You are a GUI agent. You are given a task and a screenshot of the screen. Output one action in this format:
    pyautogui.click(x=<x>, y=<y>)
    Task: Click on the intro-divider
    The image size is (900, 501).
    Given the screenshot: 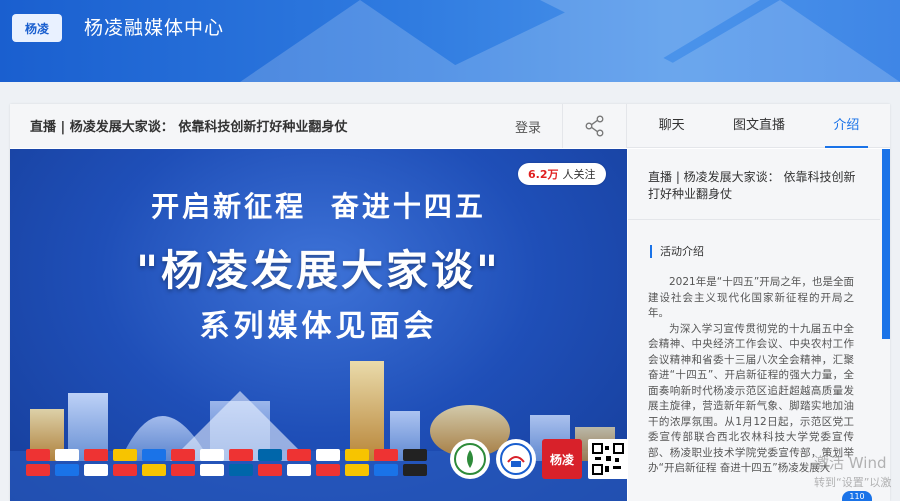 What is the action you would take?
    pyautogui.click(x=754, y=219)
    